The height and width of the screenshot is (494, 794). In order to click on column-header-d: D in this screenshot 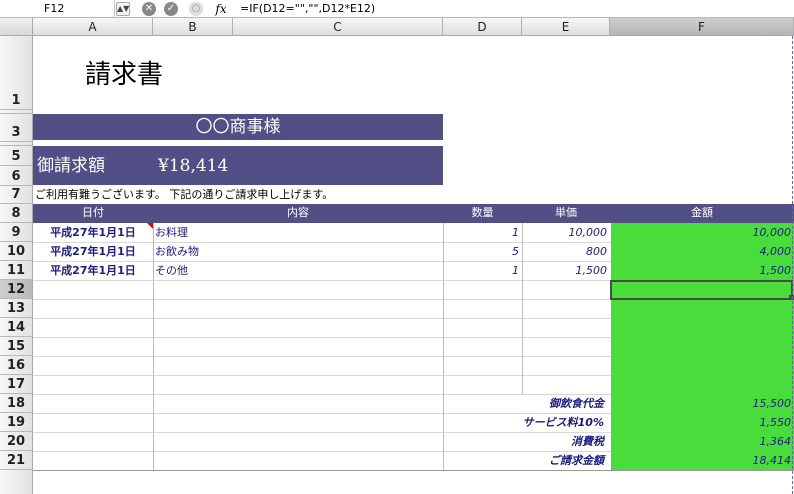, I will do `click(482, 27)`.